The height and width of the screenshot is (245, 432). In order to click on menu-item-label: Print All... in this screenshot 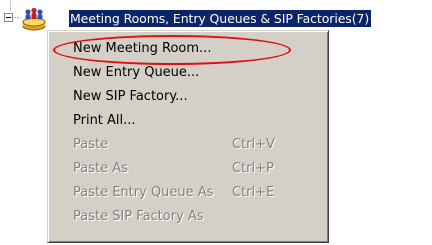, I will do `click(104, 120)`.